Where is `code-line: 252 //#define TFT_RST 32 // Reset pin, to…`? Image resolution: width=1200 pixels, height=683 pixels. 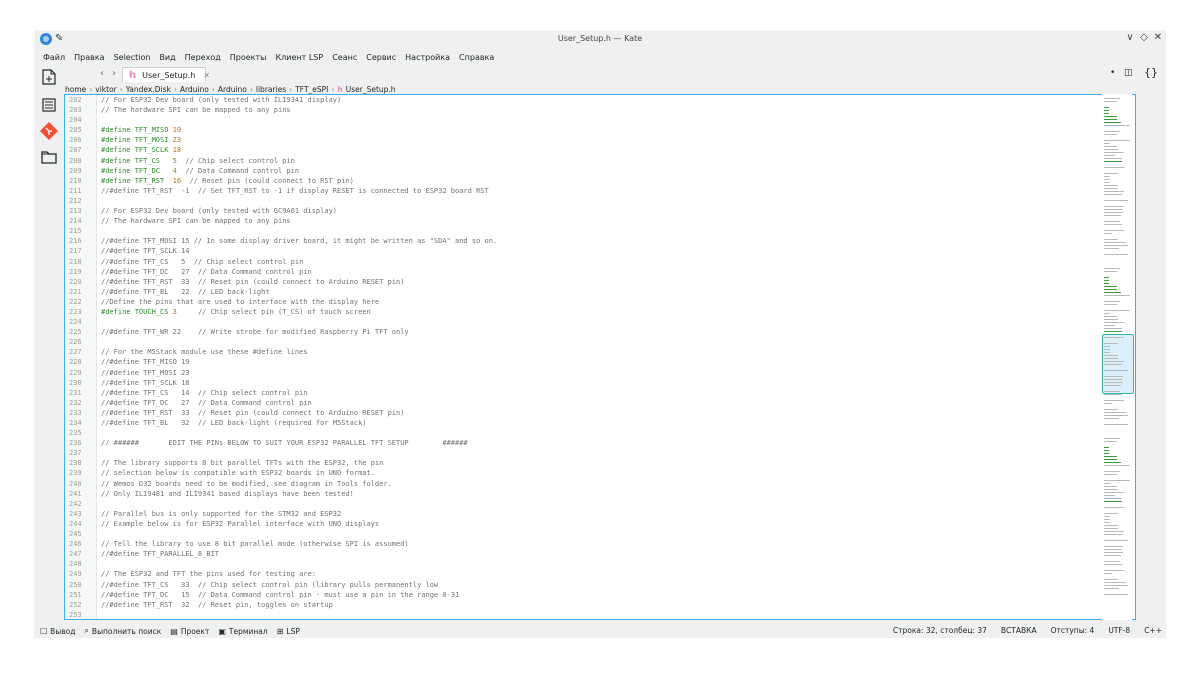
code-line: 252 //#define TFT_RST 32 // Reset pin, to… is located at coordinates (600, 605).